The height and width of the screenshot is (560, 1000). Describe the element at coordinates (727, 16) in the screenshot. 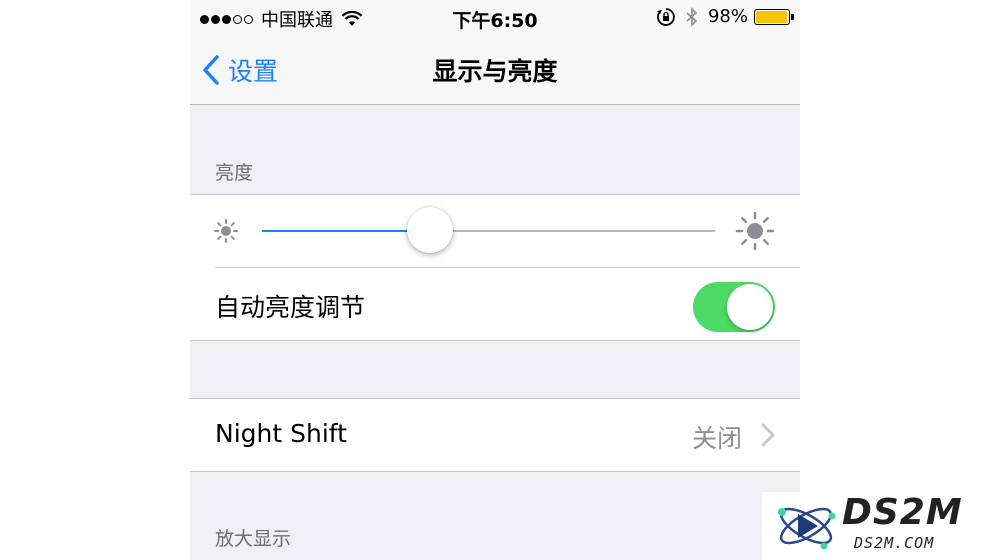

I see `battery-percent: 98%` at that location.